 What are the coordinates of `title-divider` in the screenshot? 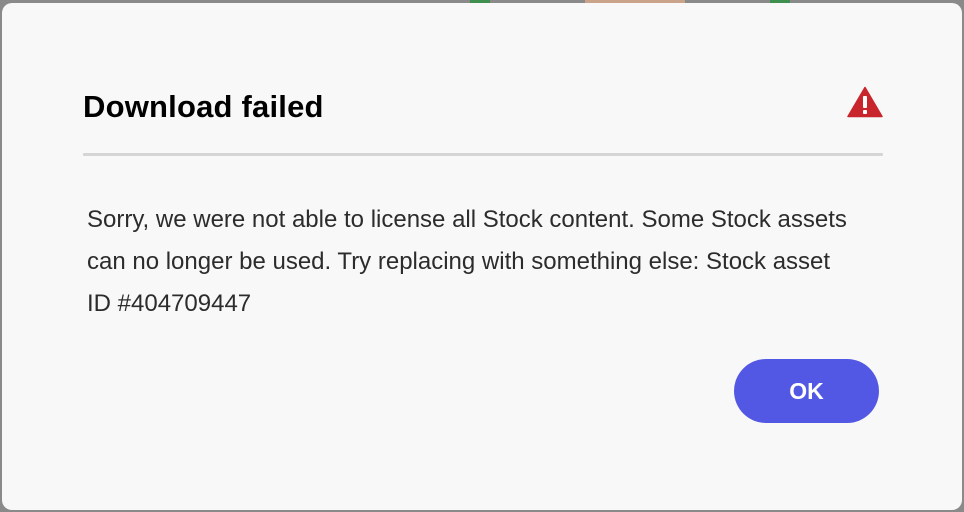 It's located at (483, 154).